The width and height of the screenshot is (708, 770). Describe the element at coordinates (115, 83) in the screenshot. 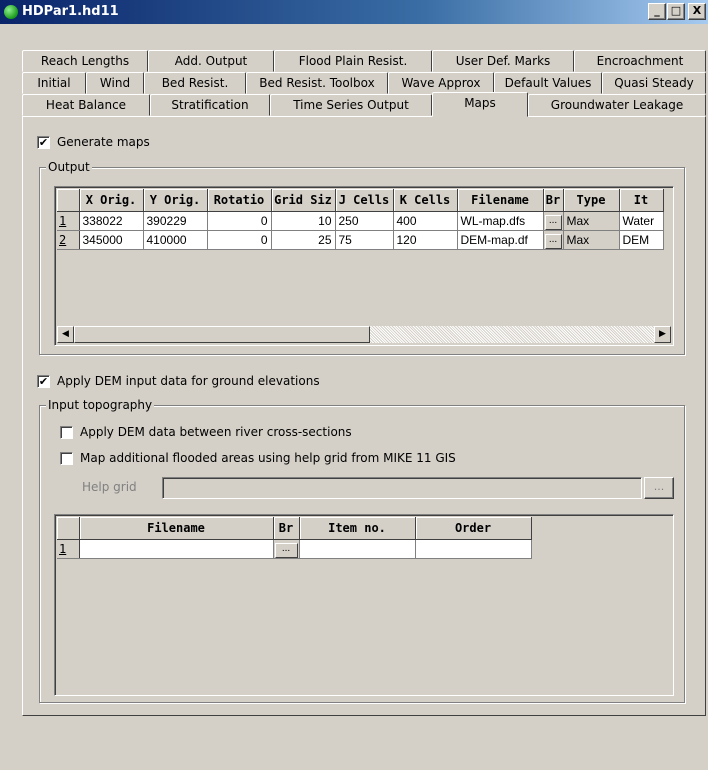

I see `tab-wind: Wind` at that location.